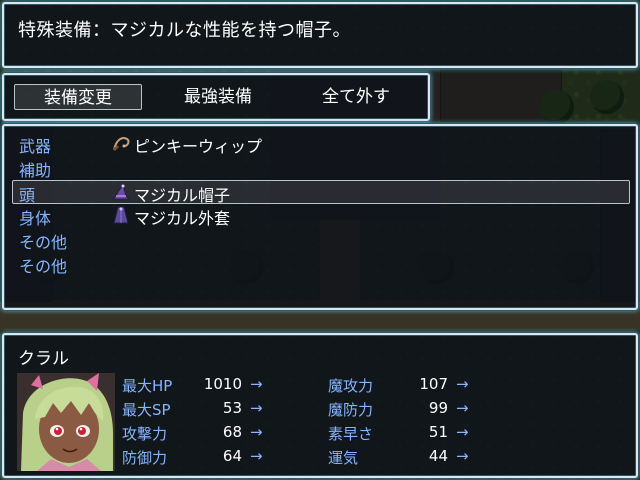 The height and width of the screenshot is (480, 640). What do you see at coordinates (184, 30) in the screenshot?
I see `help-text: 特殊装備：マジカルな性能を持つ帽子。` at bounding box center [184, 30].